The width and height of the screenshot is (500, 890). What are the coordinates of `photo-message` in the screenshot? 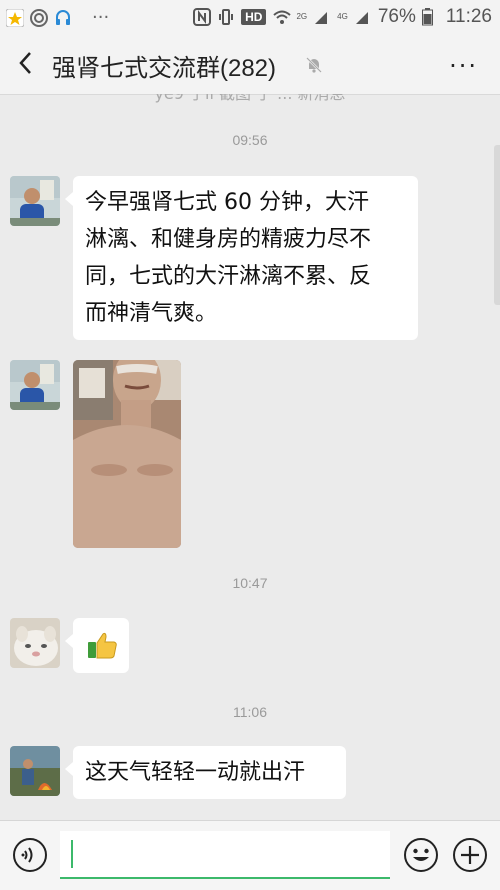 It's located at (127, 454).